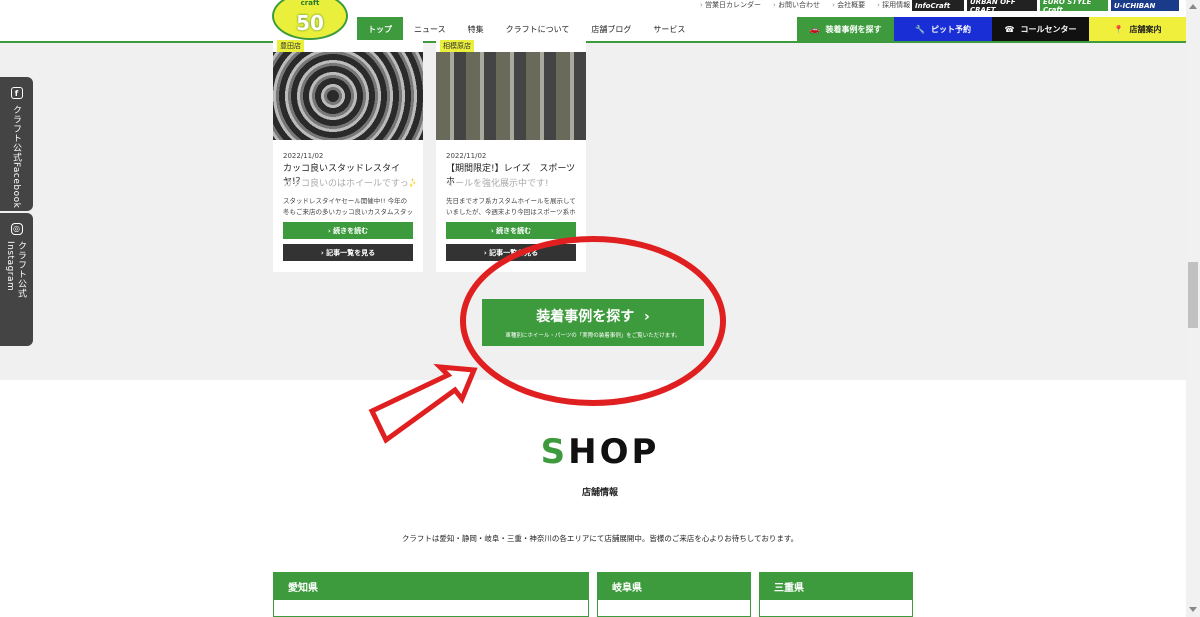  What do you see at coordinates (599, 493) in the screenshot?
I see `shop-subheading: 店舗情報` at bounding box center [599, 493].